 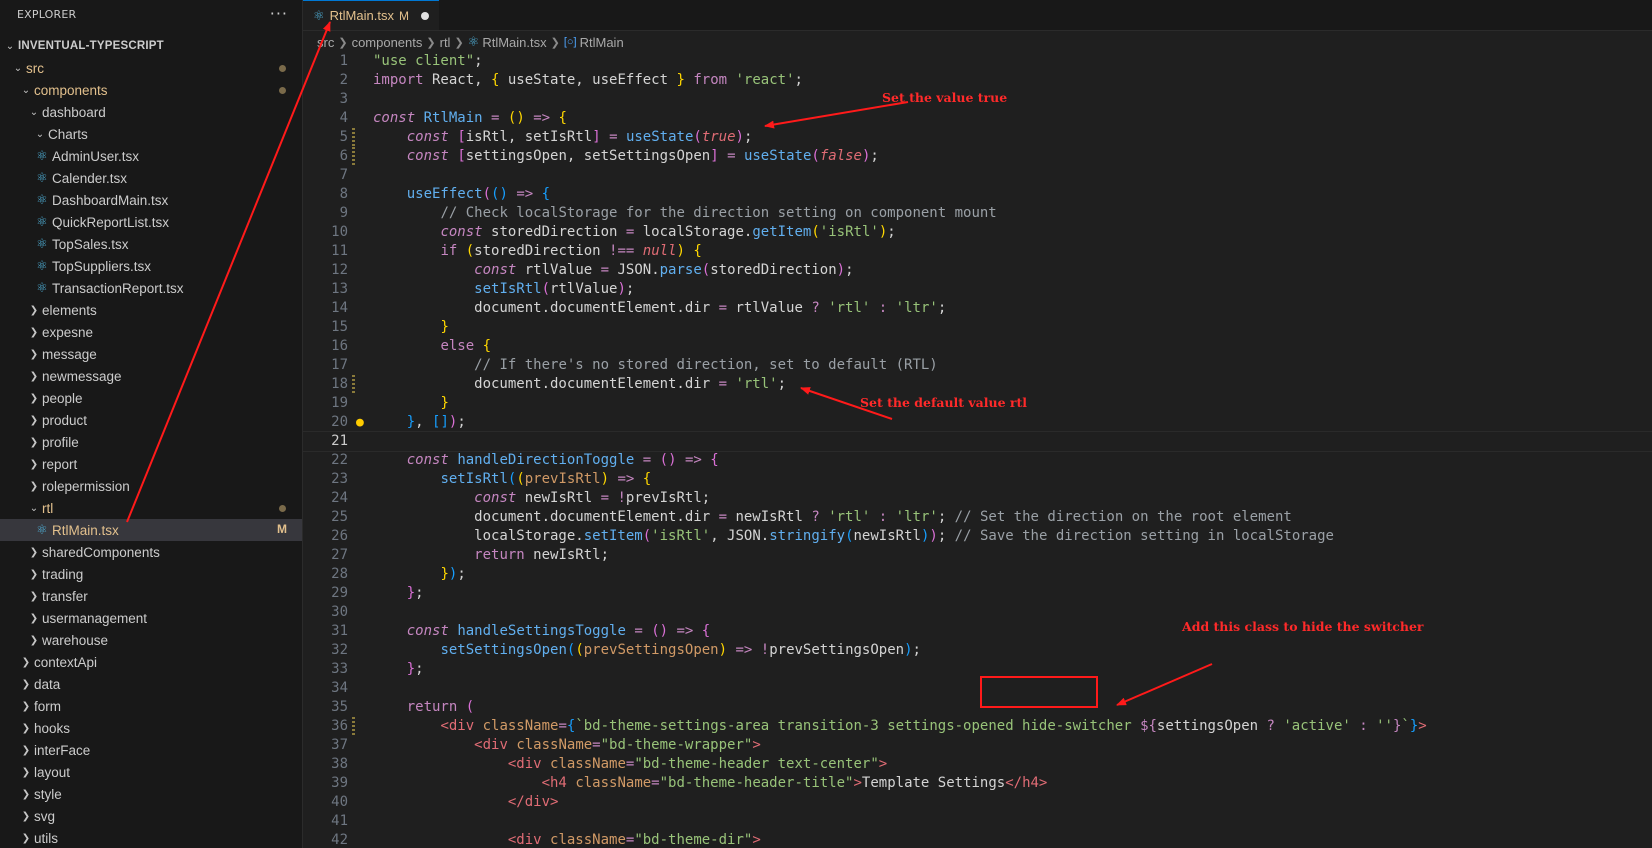 What do you see at coordinates (151, 200) in the screenshot?
I see `tree-file: ⚛ DashboardMain.tsx` at bounding box center [151, 200].